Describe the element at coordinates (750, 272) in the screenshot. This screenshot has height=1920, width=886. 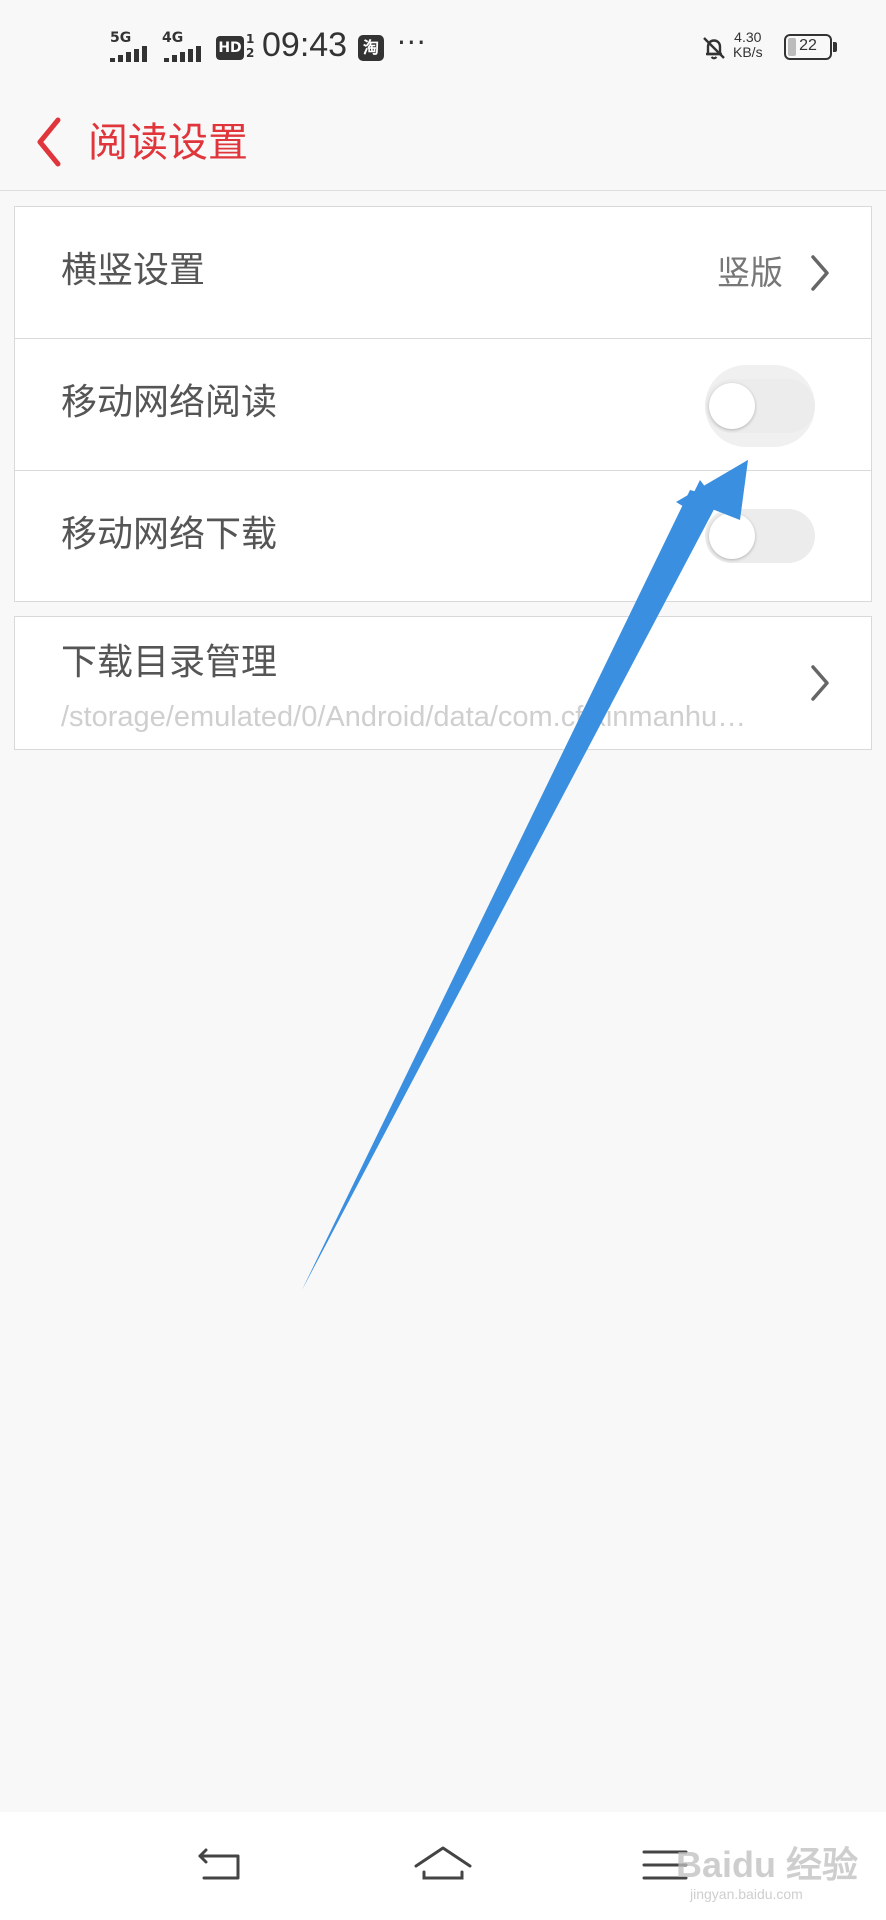
I see `setting-orientation-value: 竖版` at that location.